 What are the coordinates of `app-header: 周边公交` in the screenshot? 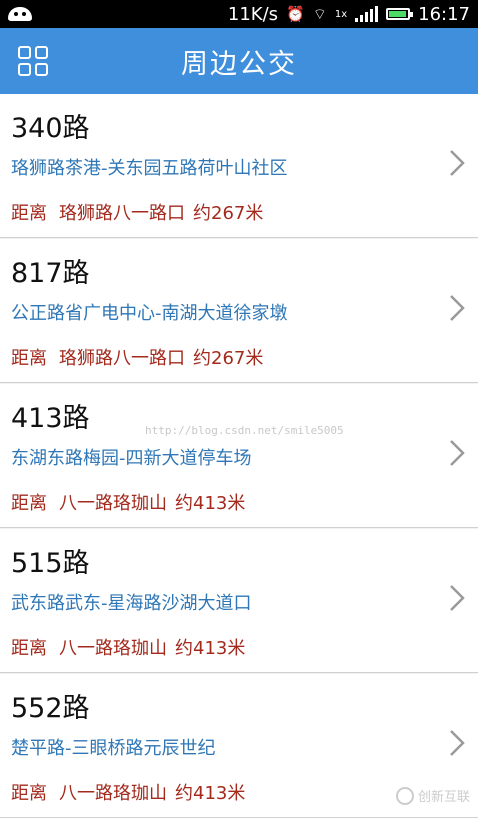 It's located at (239, 61).